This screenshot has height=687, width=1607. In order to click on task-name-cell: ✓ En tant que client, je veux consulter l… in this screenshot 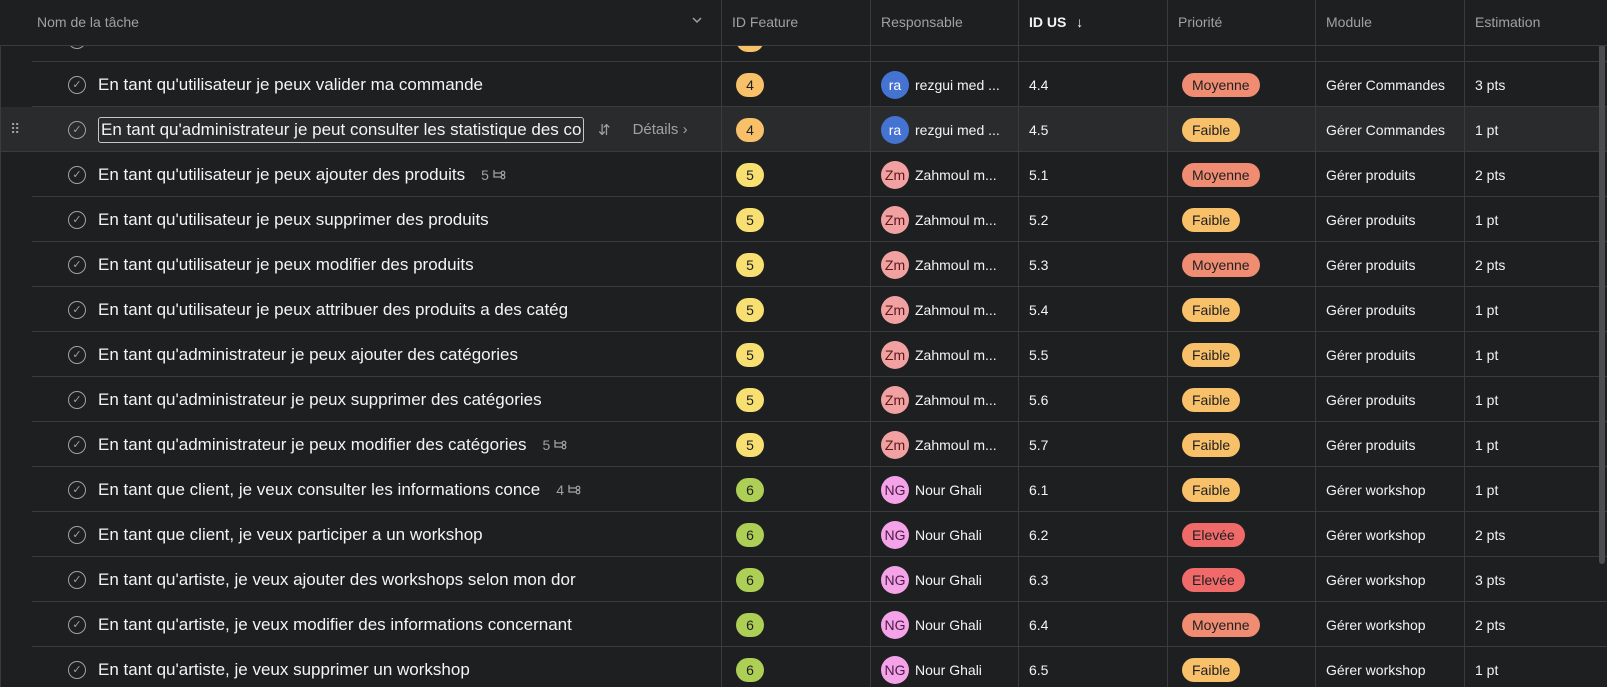, I will do `click(361, 489)`.